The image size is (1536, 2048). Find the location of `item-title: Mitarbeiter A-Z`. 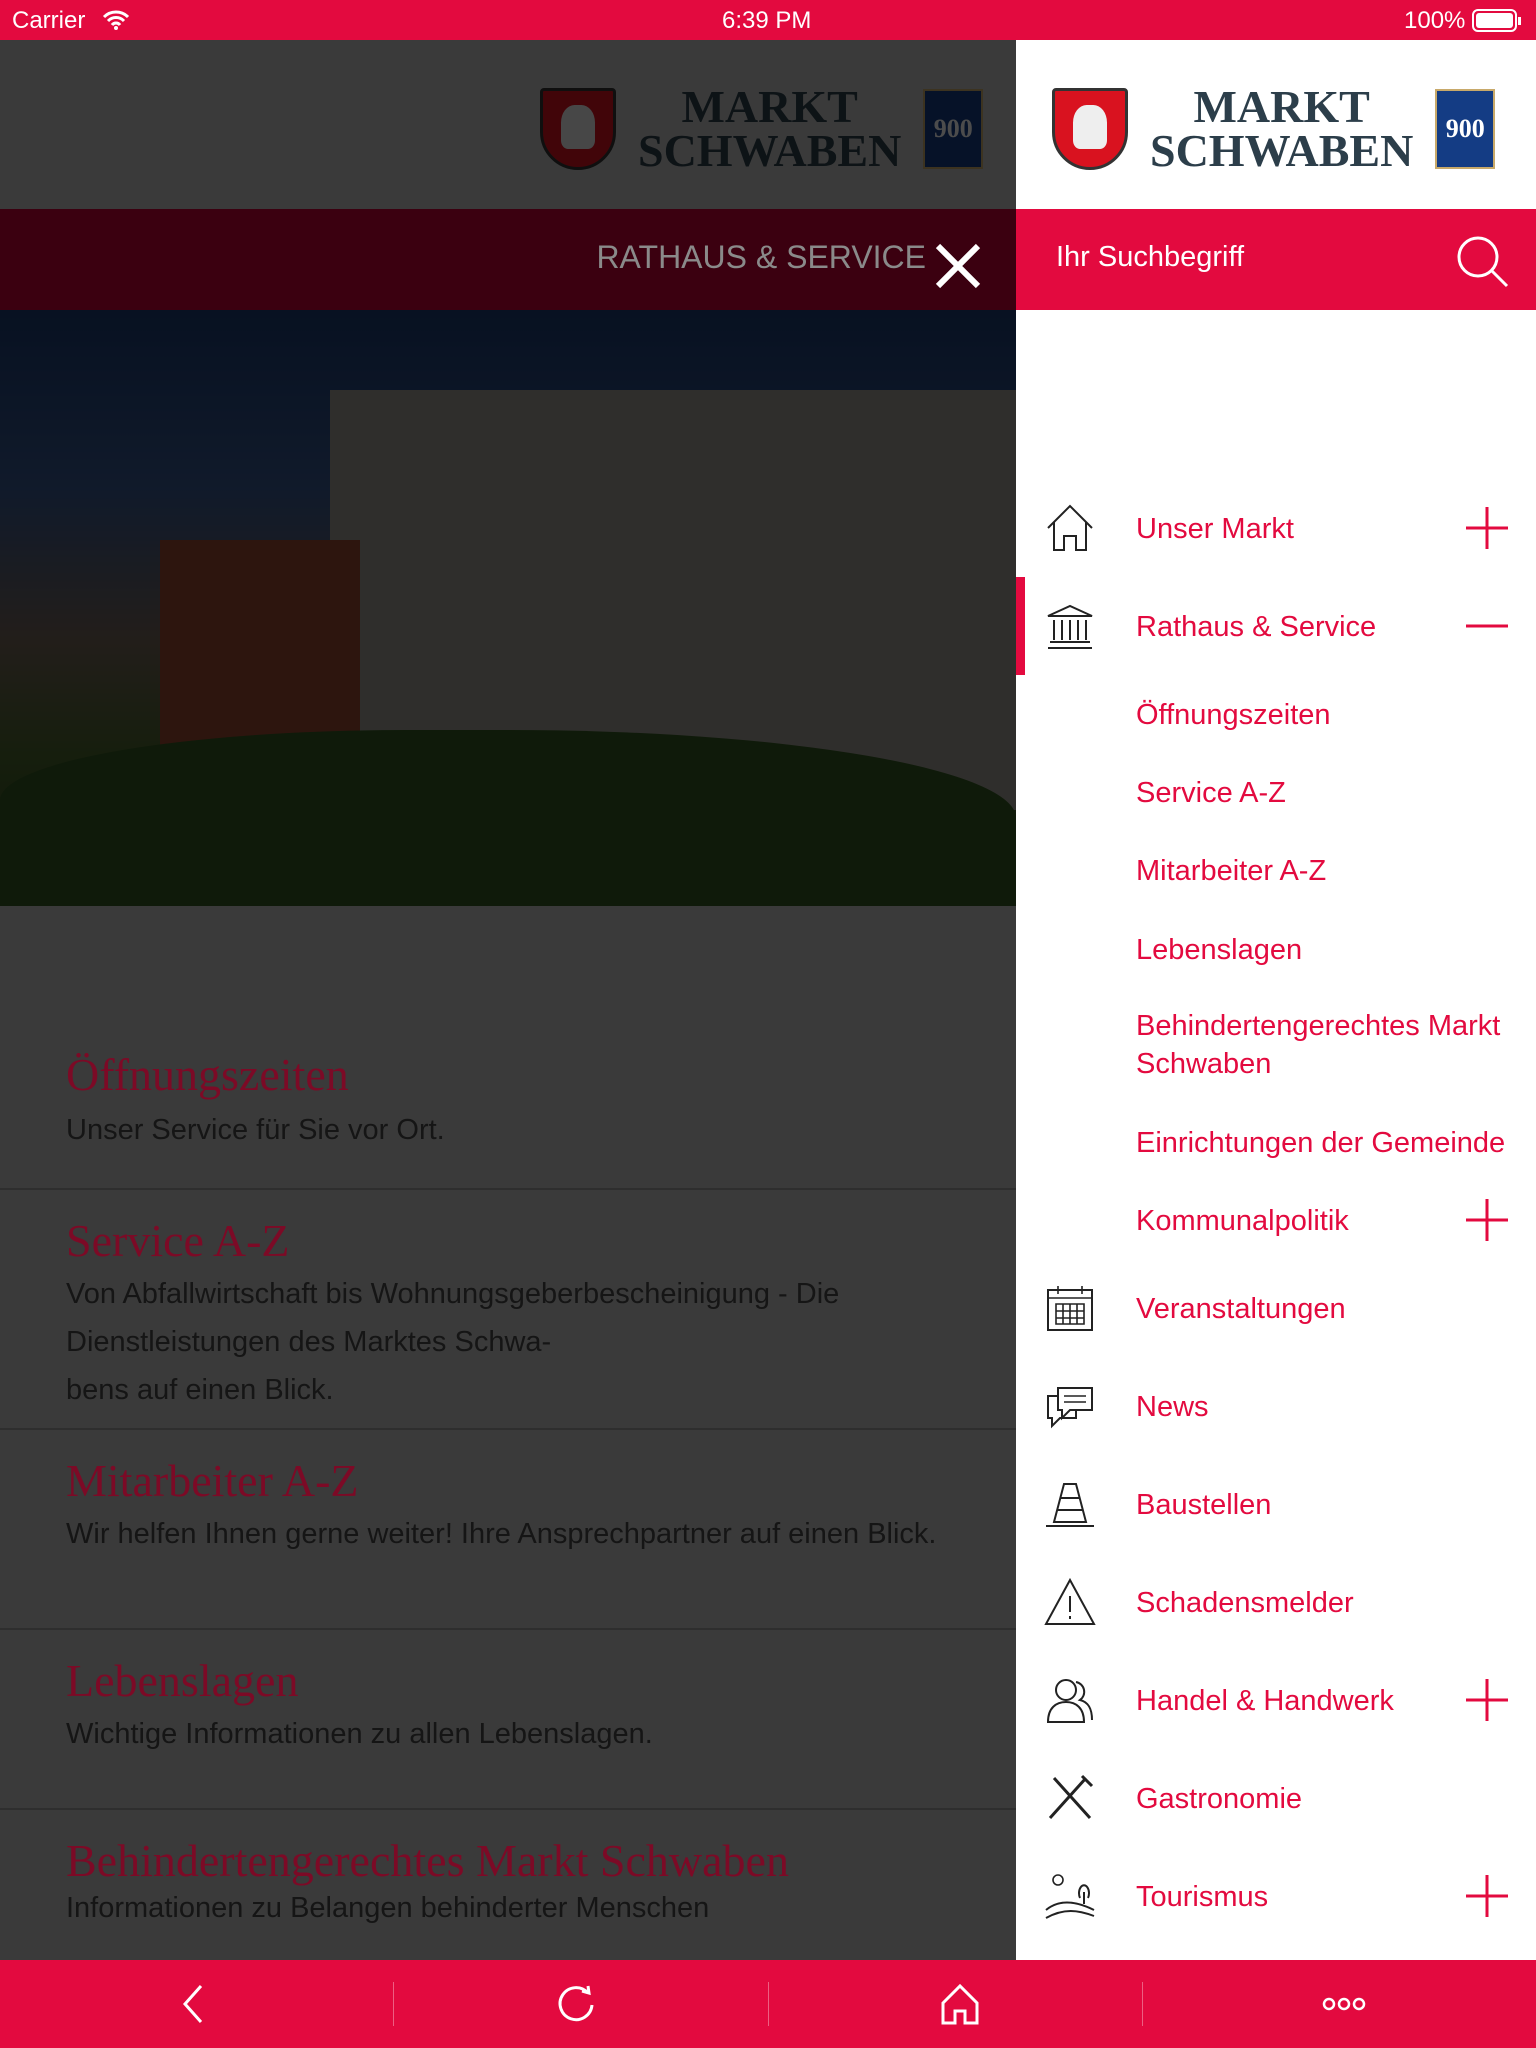

item-title: Mitarbeiter A-Z is located at coordinates (212, 1480).